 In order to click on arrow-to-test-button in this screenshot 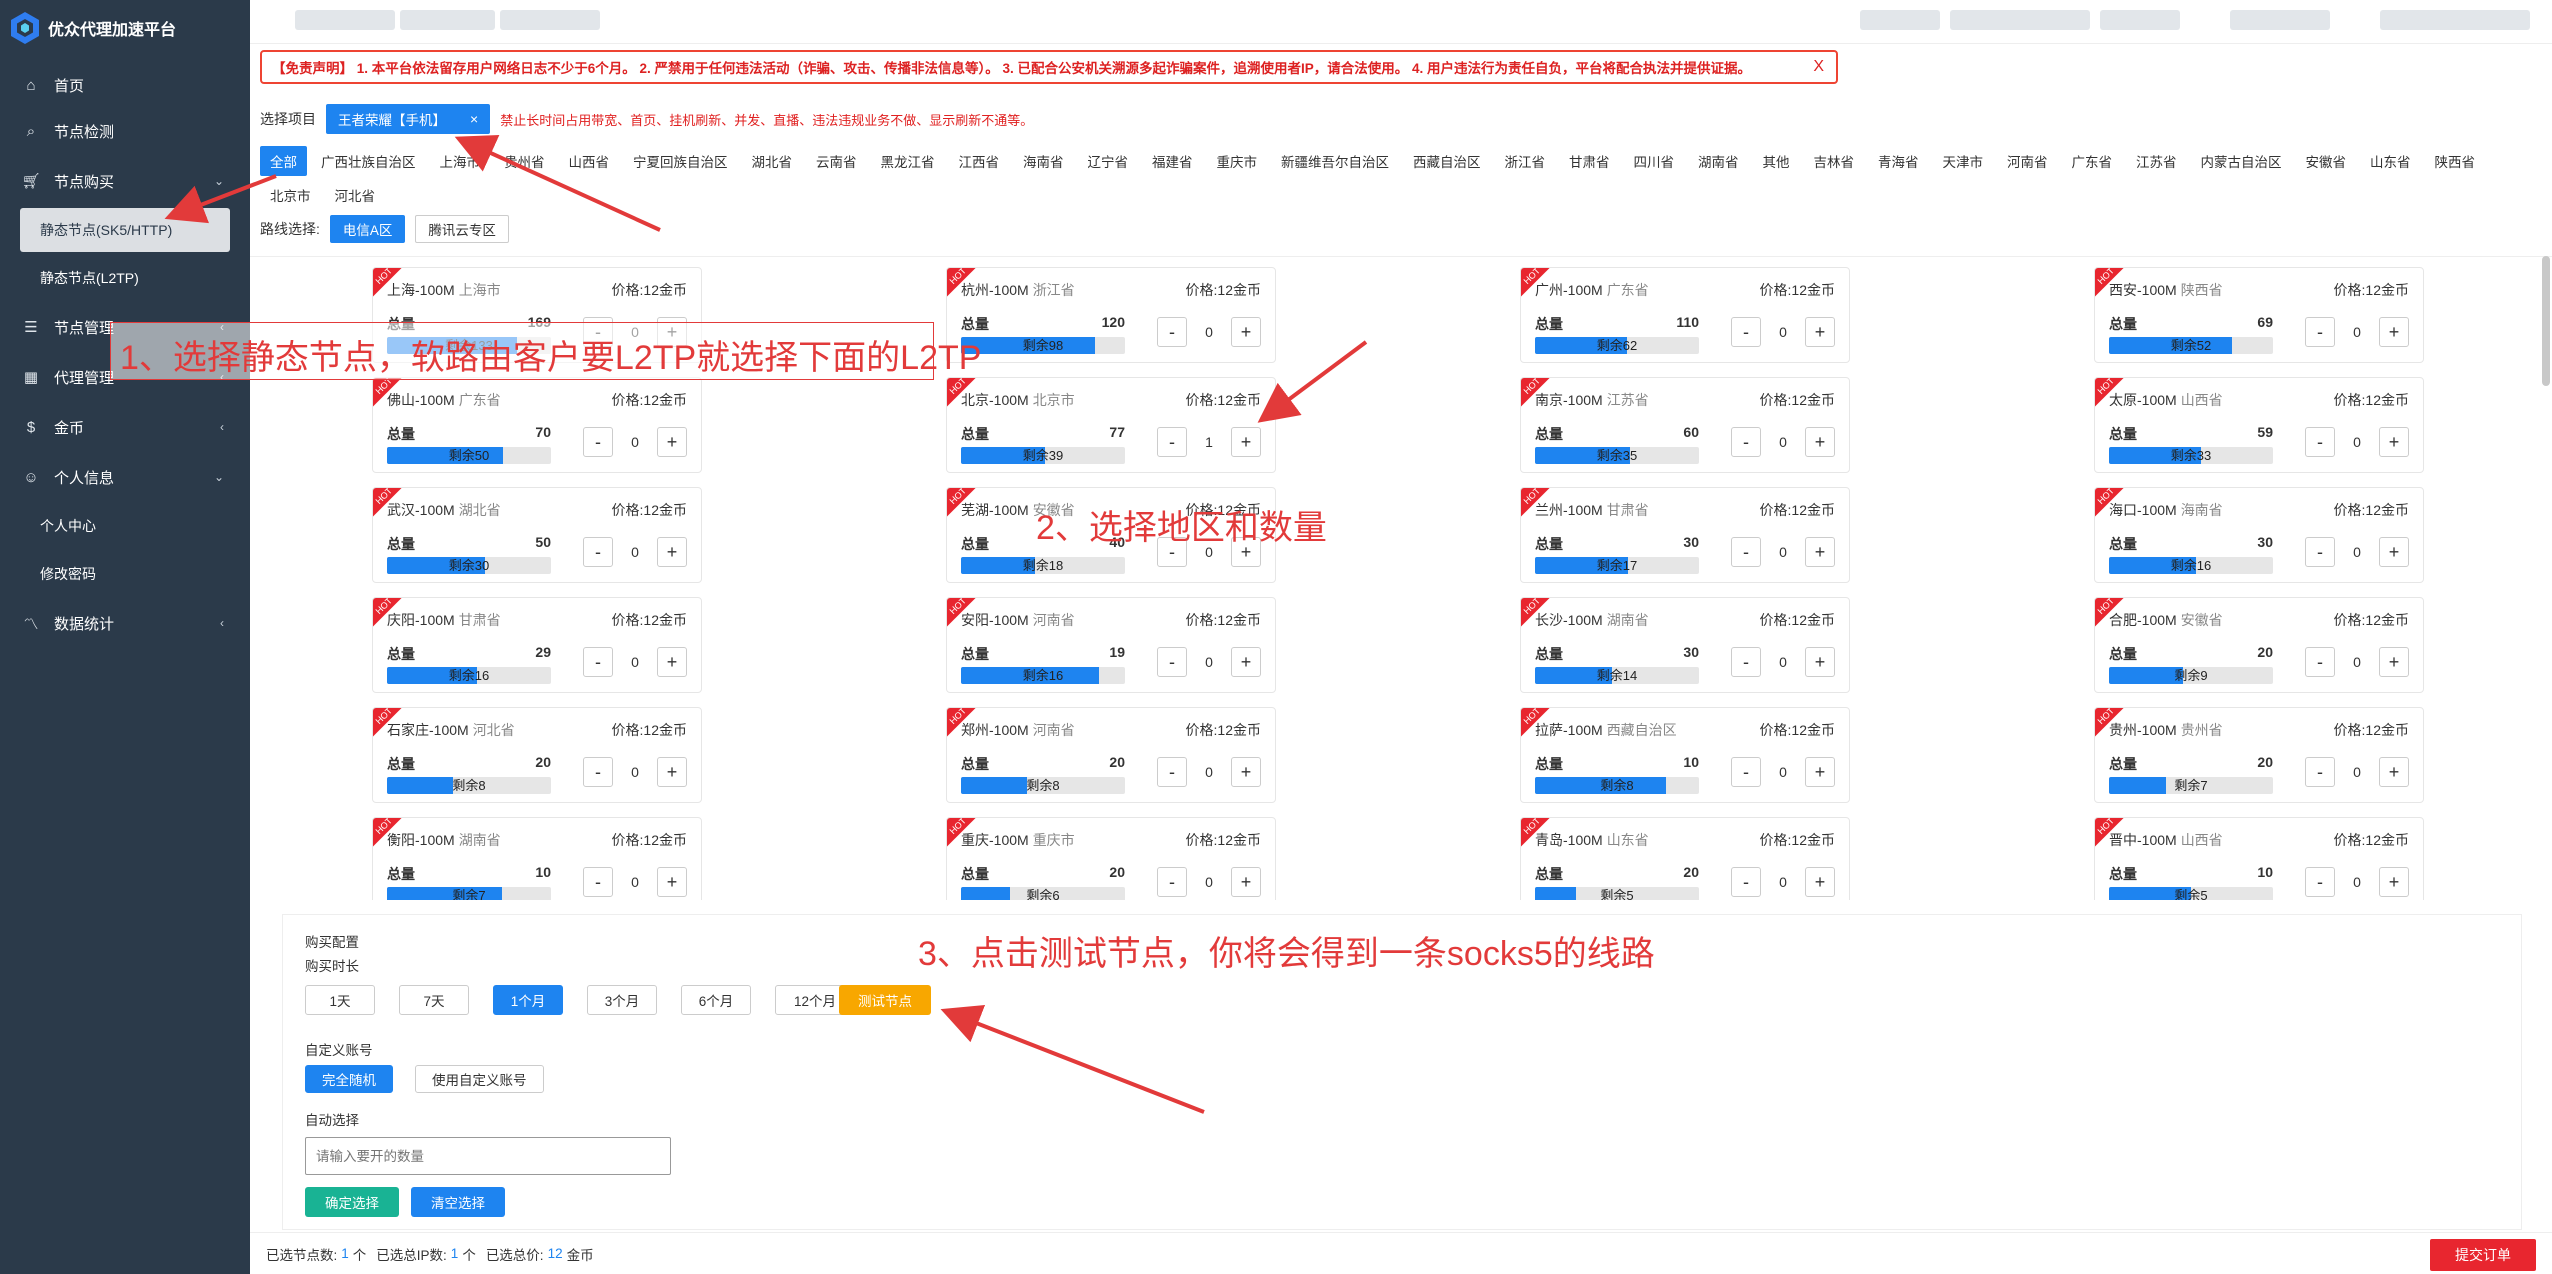, I will do `click(1072, 1059)`.